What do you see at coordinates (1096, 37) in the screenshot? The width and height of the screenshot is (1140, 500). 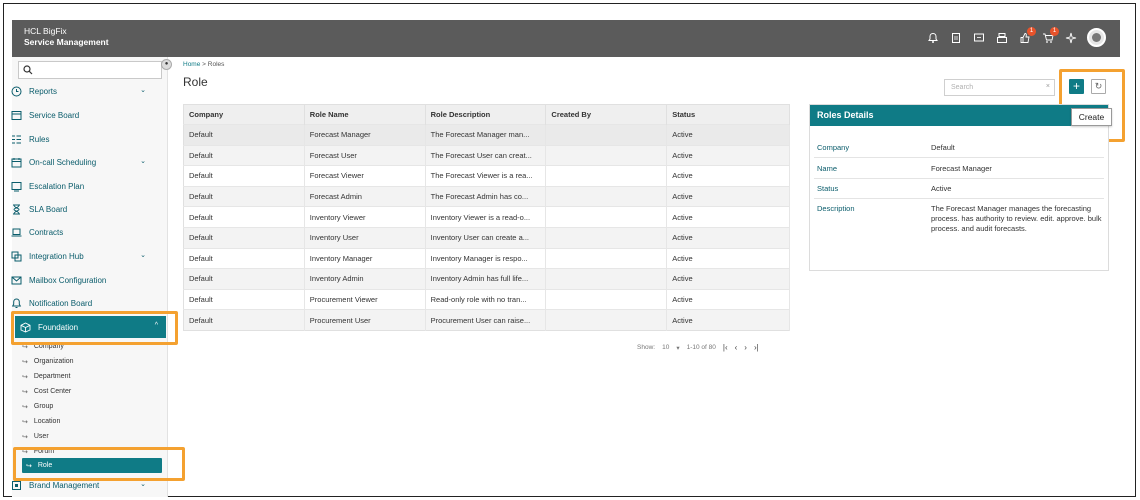 I see `avatar` at bounding box center [1096, 37].